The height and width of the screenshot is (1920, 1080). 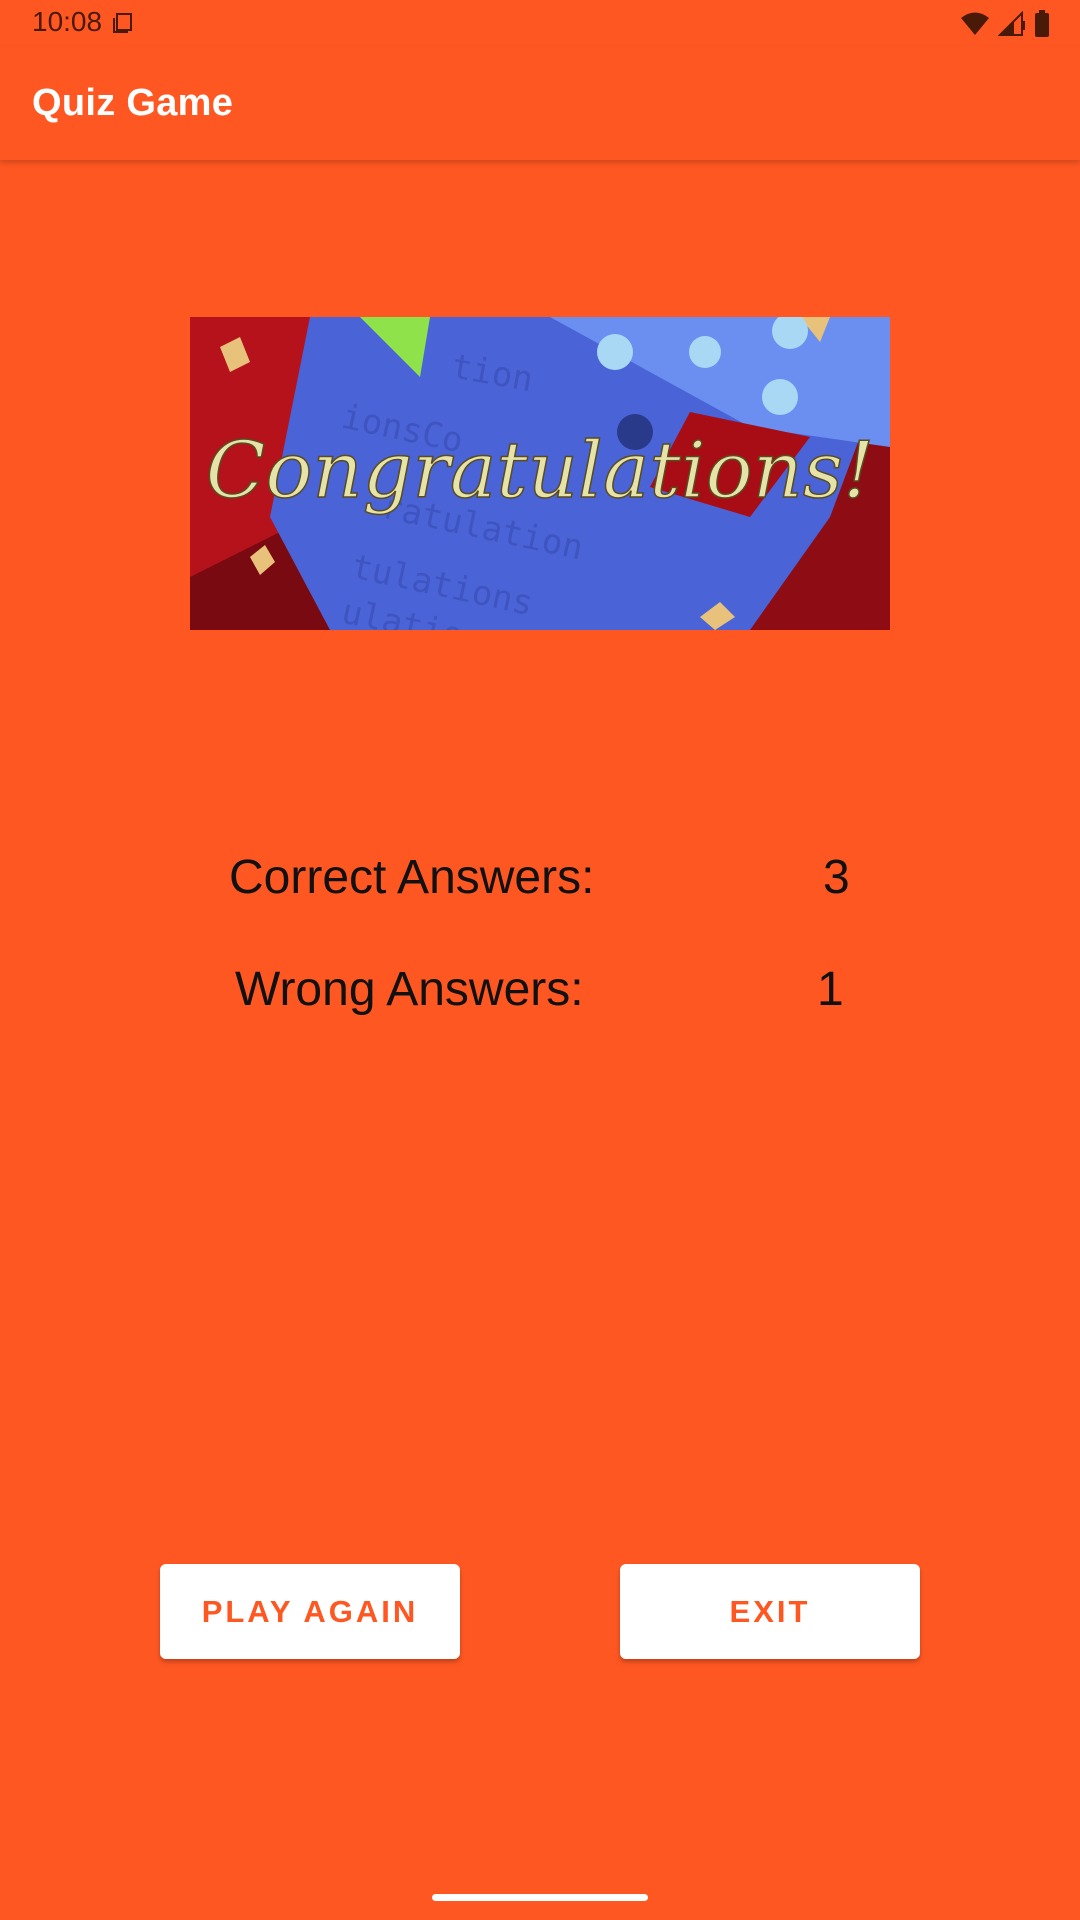 I want to click on app-bar: Quiz Game, so click(x=540, y=103).